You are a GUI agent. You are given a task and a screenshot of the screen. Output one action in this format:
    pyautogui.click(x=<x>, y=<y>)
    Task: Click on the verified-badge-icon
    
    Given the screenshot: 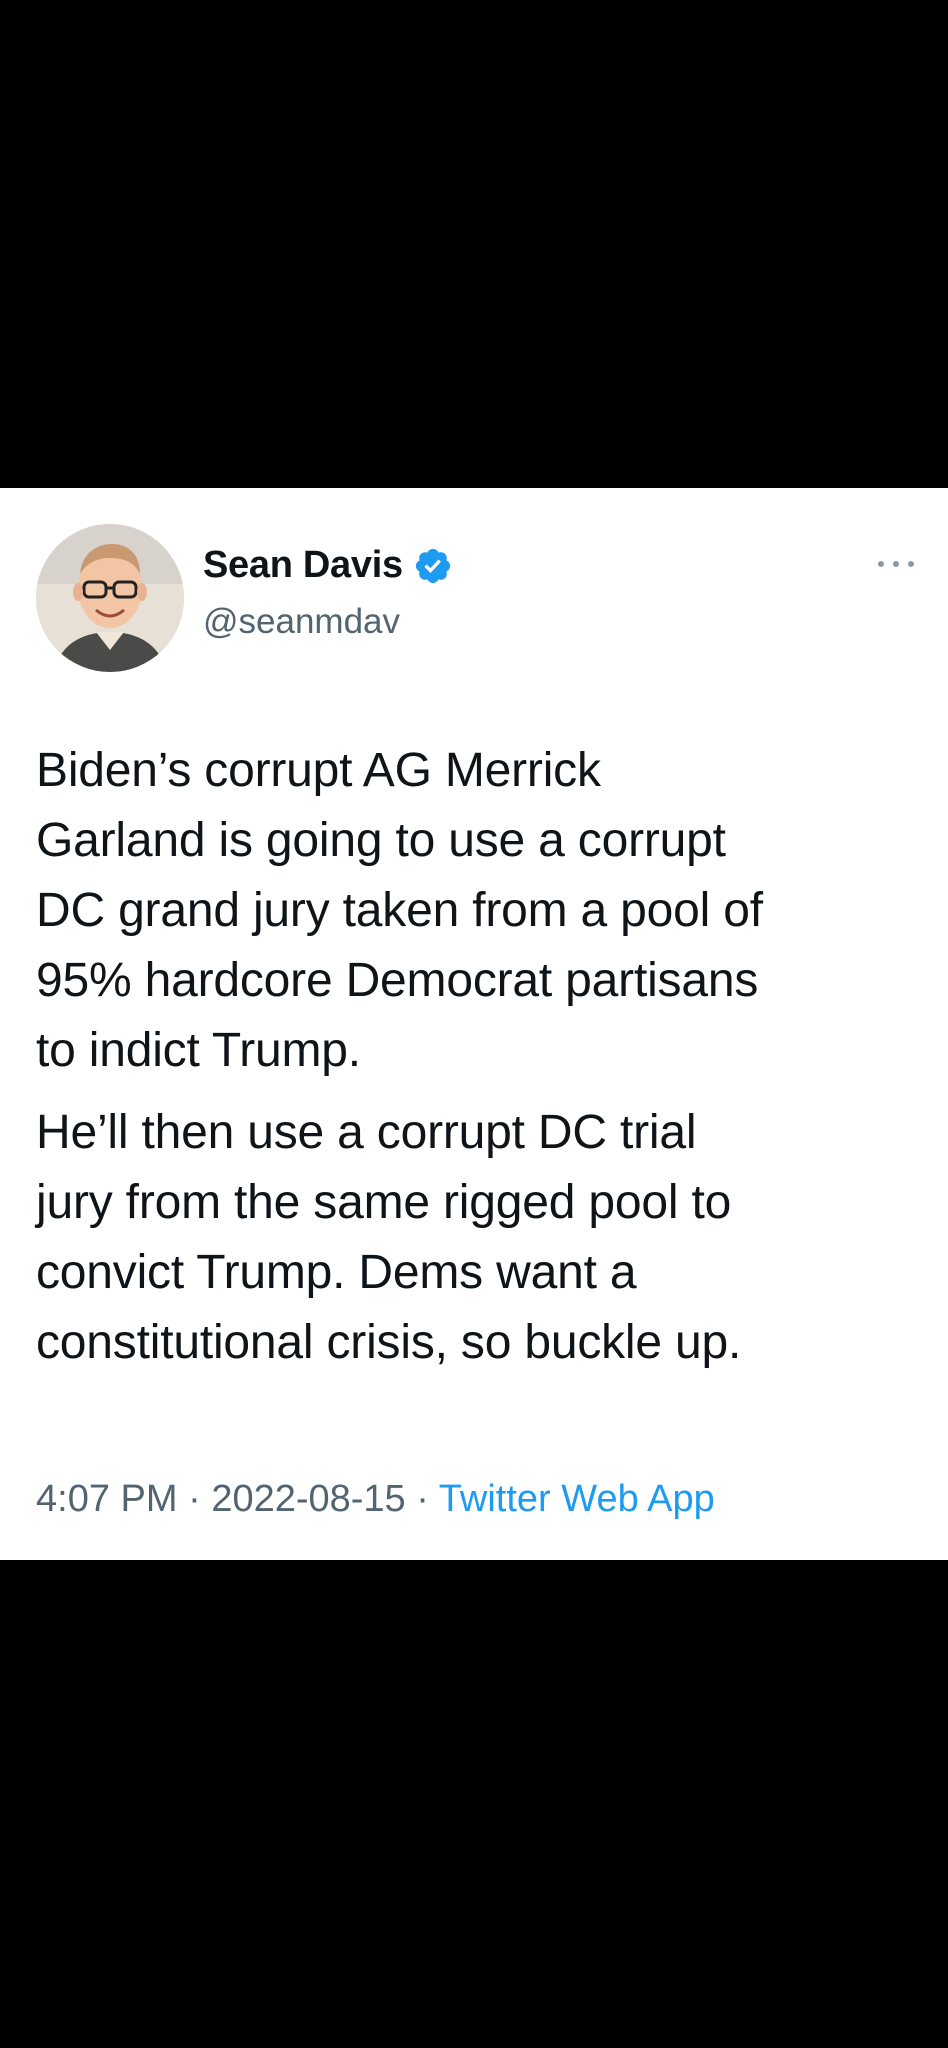 What is the action you would take?
    pyautogui.click(x=433, y=566)
    